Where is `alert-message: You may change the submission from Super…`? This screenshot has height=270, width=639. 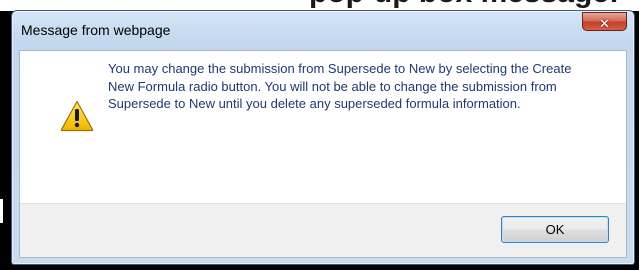 alert-message: You may change the submission from Super… is located at coordinates (340, 86).